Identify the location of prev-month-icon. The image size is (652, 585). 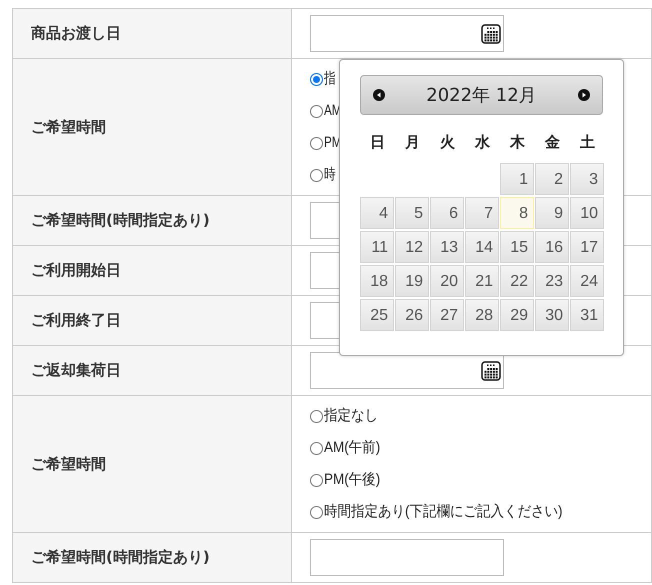
(379, 95).